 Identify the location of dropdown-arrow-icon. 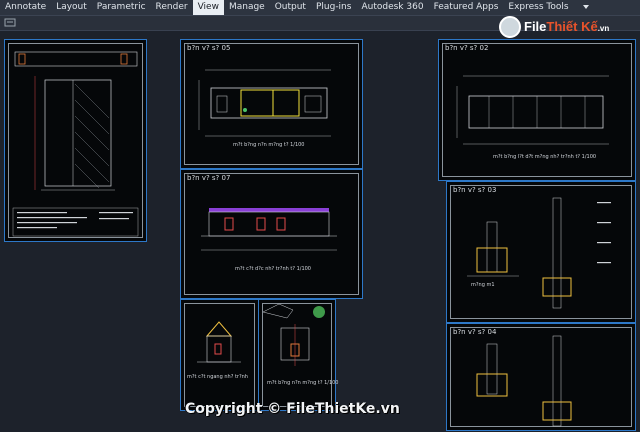
(585, 7).